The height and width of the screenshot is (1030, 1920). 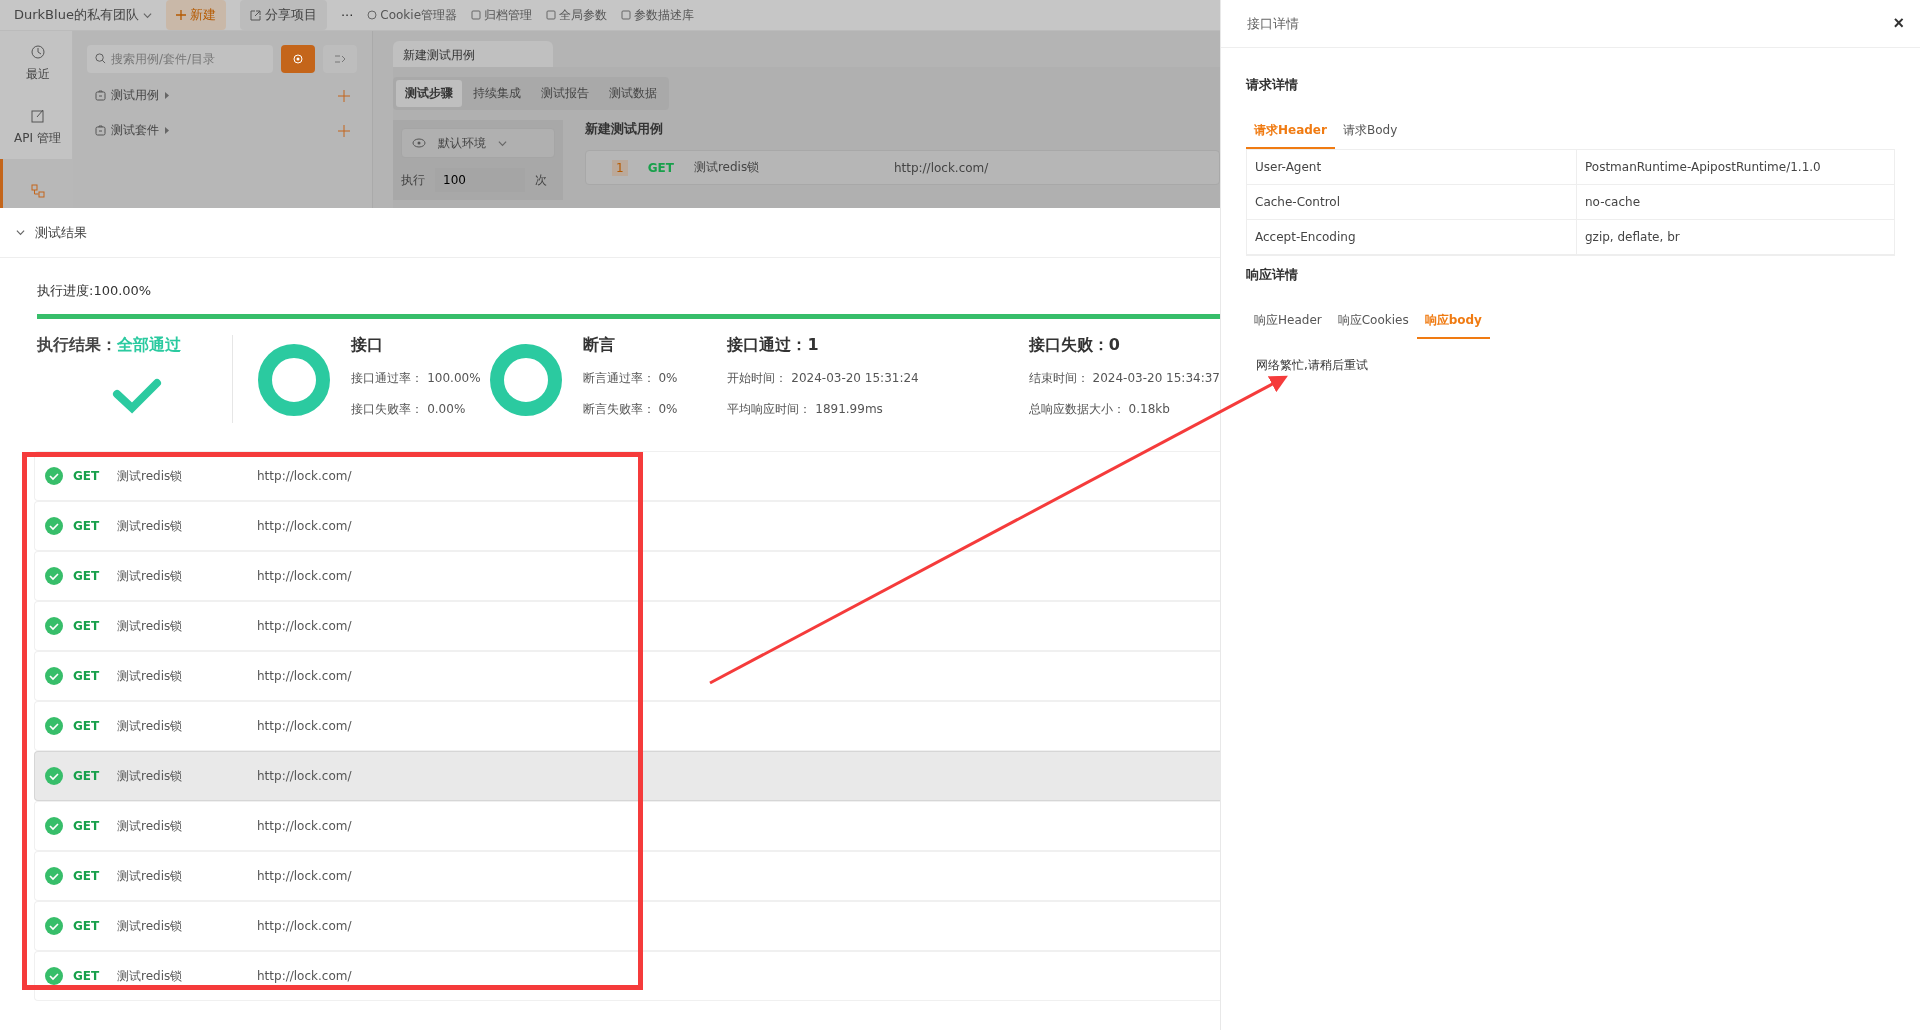 I want to click on table-cell: PostmanRuntime-ApipostRuntime/1.1.0, so click(x=1735, y=167).